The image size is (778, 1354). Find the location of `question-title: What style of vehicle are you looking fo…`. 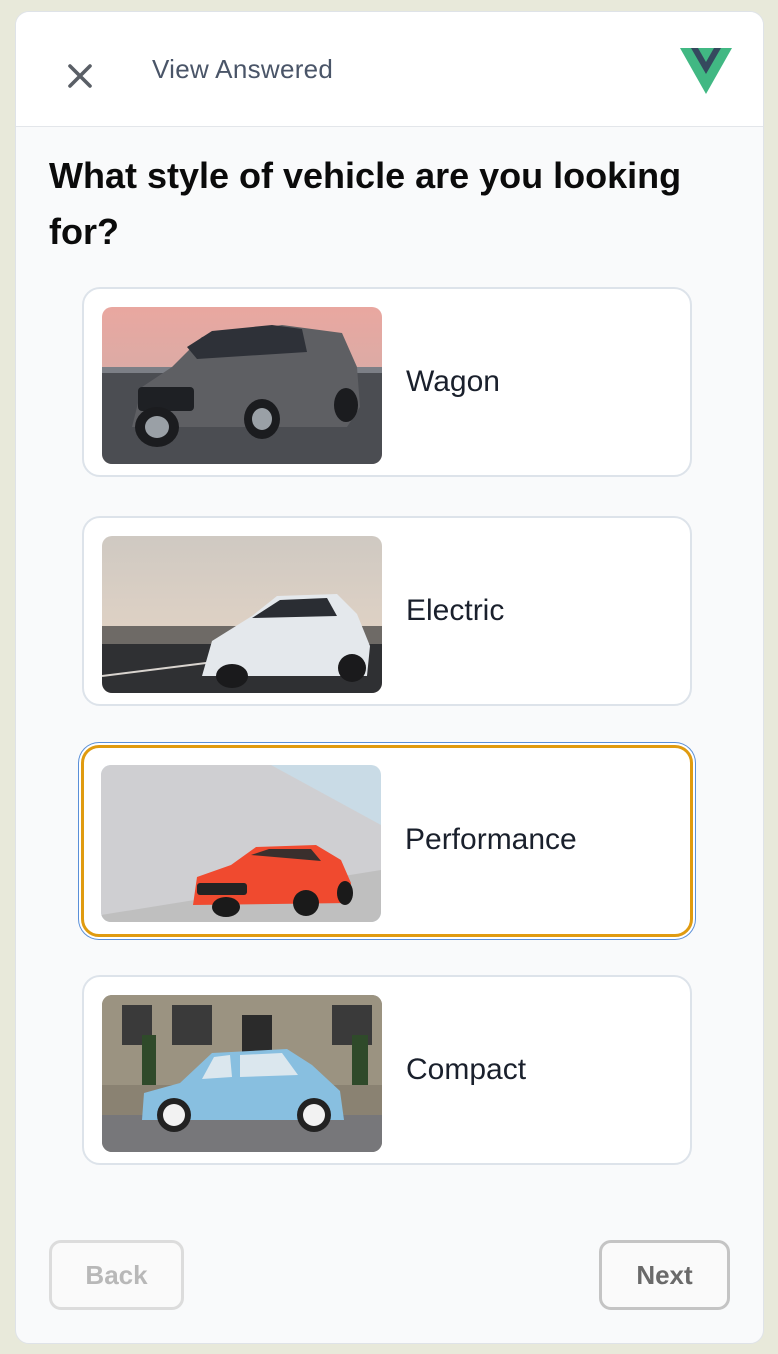

question-title: What style of vehicle are you looking fo… is located at coordinates (365, 203).